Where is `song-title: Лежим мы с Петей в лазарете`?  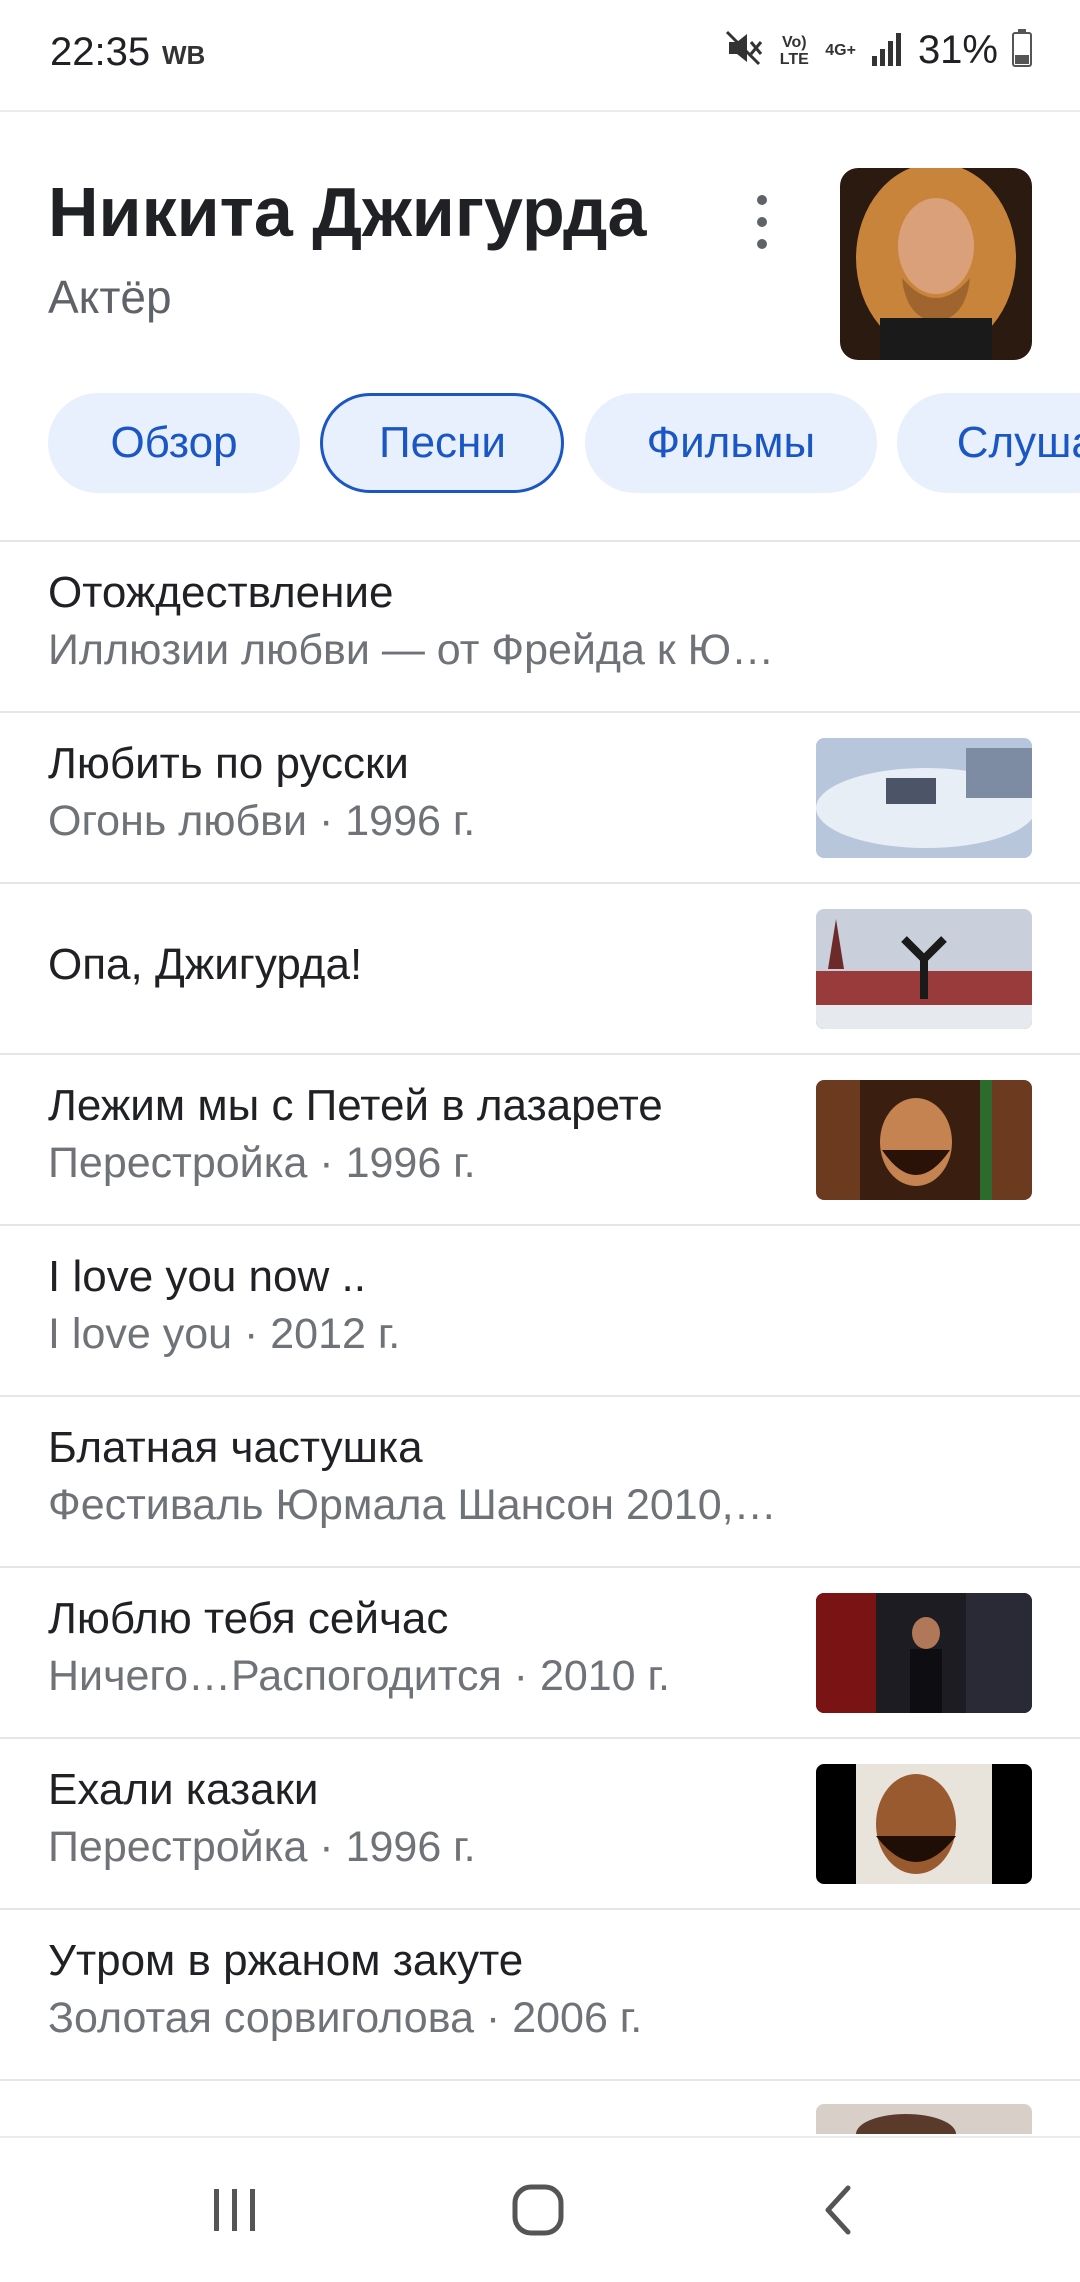
song-title: Лежим мы с Петей в лазарете is located at coordinates (355, 1105).